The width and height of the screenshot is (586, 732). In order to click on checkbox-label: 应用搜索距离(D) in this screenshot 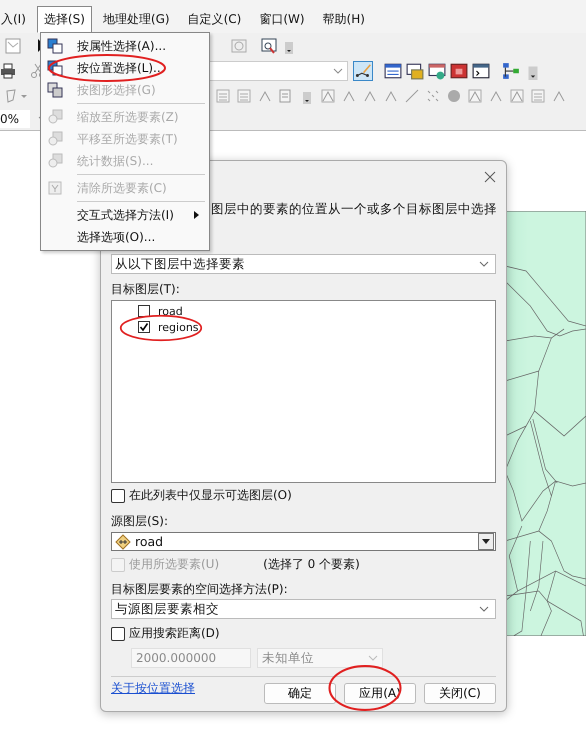, I will do `click(174, 633)`.